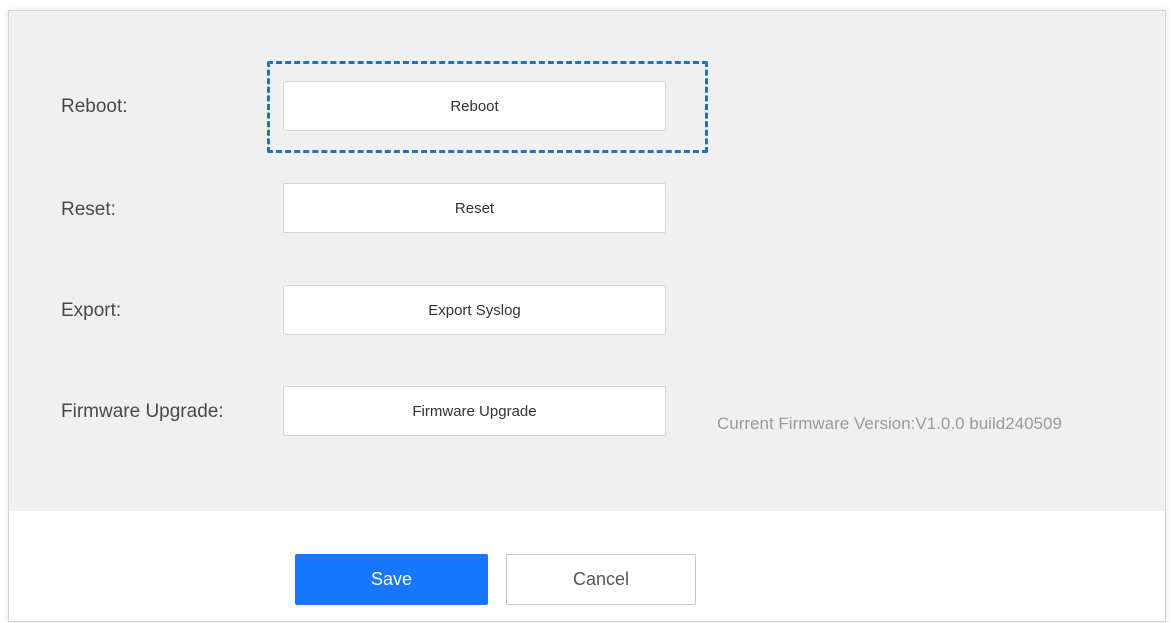  I want to click on reset-button: Reset, so click(474, 208).